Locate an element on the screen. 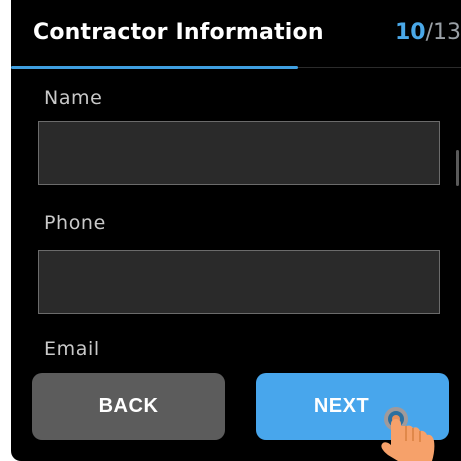  header: Contractor Information 10/13 is located at coordinates (236, 34).